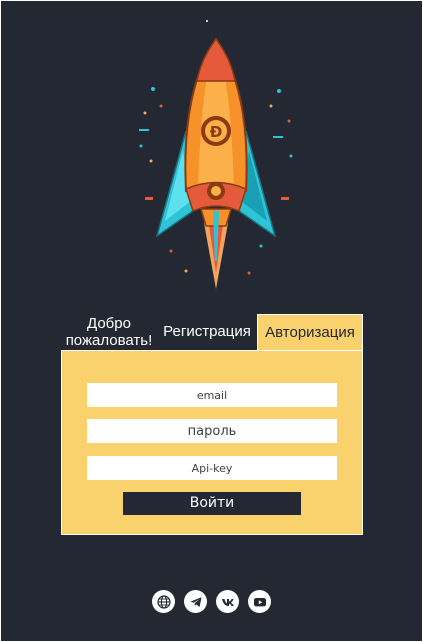 This screenshot has height=642, width=423. I want to click on svg-text: Ð, so click(216, 132).